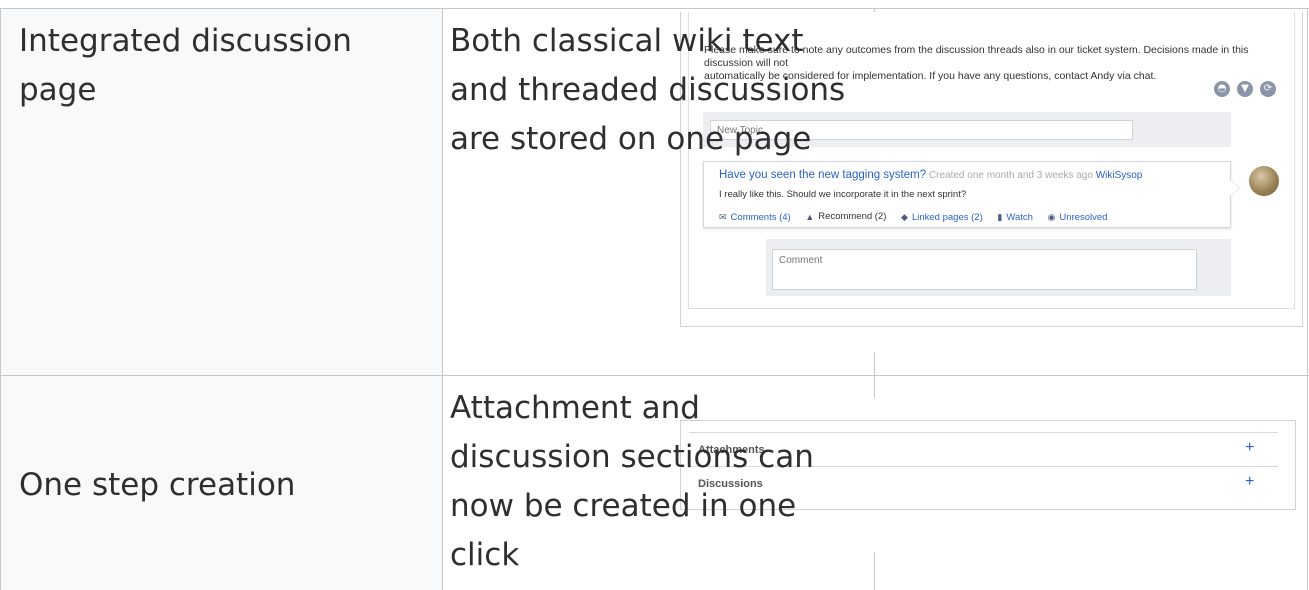 Image resolution: width=1309 pixels, height=590 pixels. What do you see at coordinates (631, 139) in the screenshot?
I see `description-line: are stored on one page` at bounding box center [631, 139].